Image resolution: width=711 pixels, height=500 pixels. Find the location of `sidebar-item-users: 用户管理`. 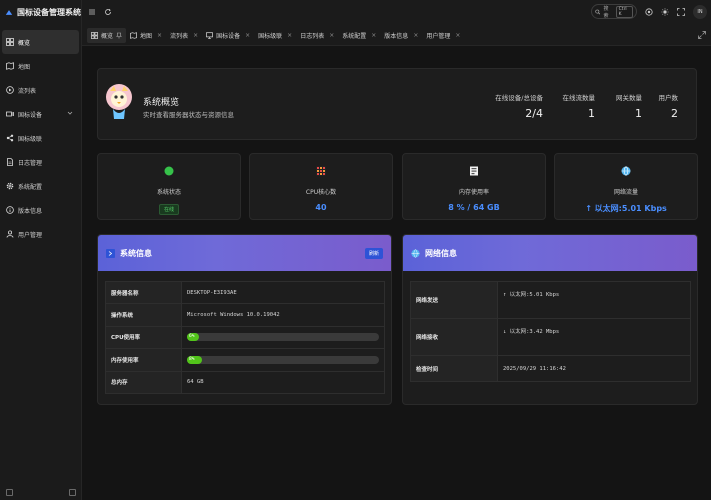

sidebar-item-users: 用户管理 is located at coordinates (40, 234).